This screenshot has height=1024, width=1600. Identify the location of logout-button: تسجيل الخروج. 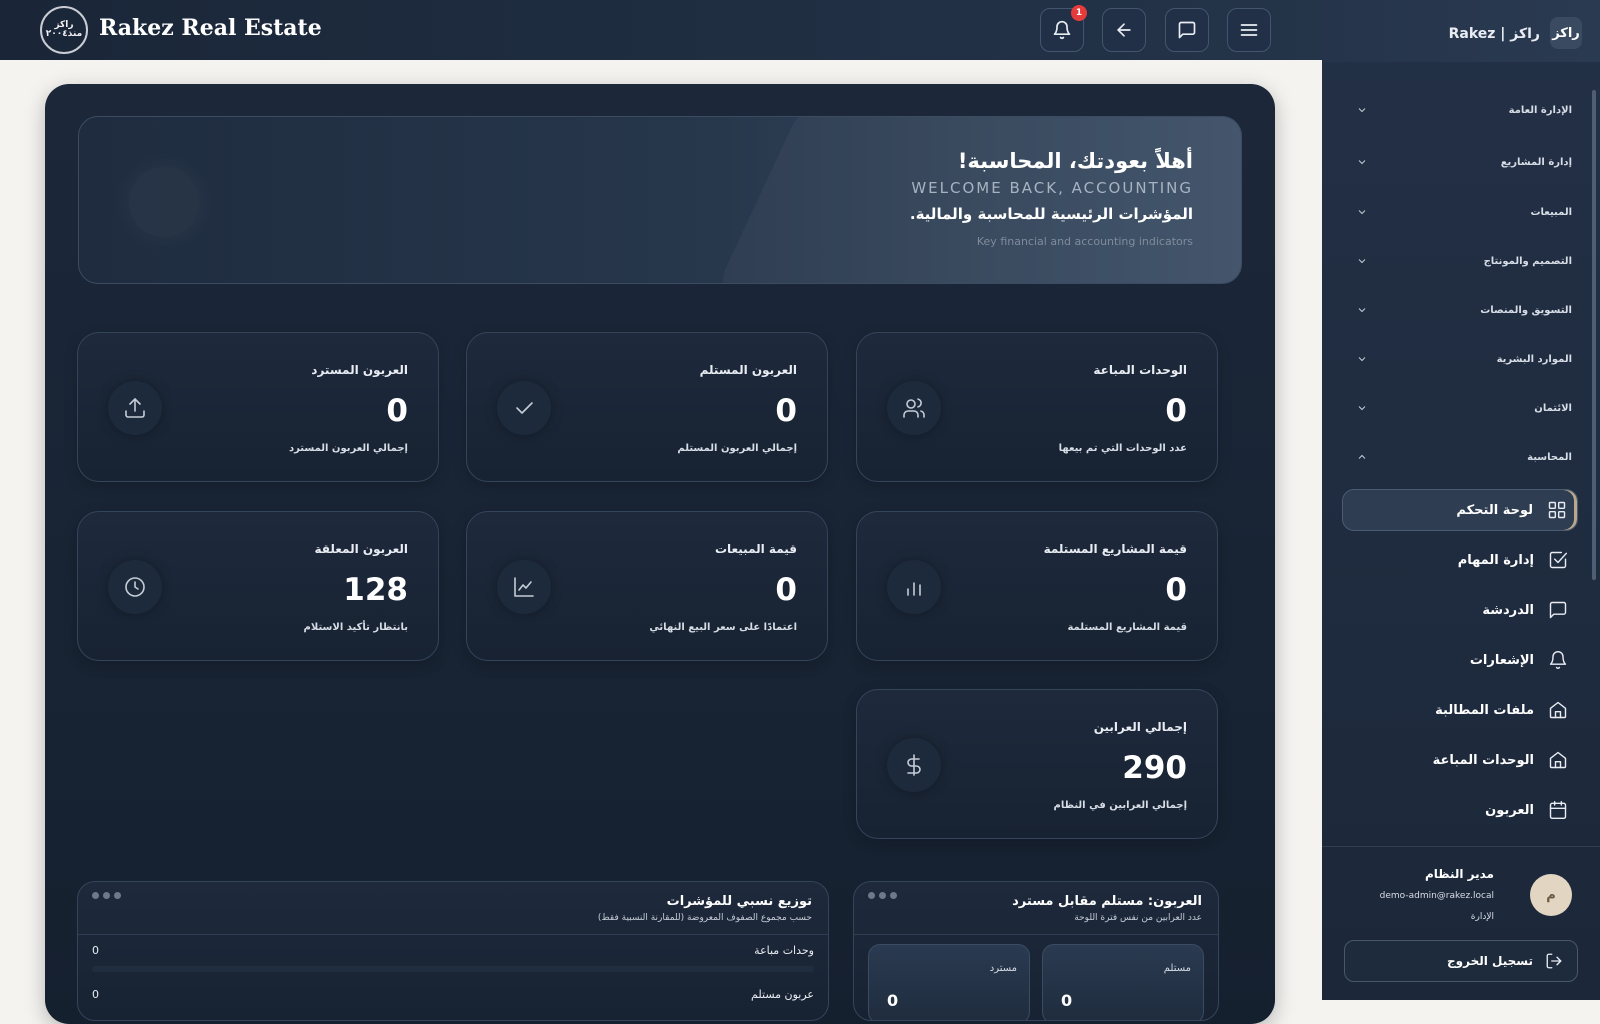
(1461, 961).